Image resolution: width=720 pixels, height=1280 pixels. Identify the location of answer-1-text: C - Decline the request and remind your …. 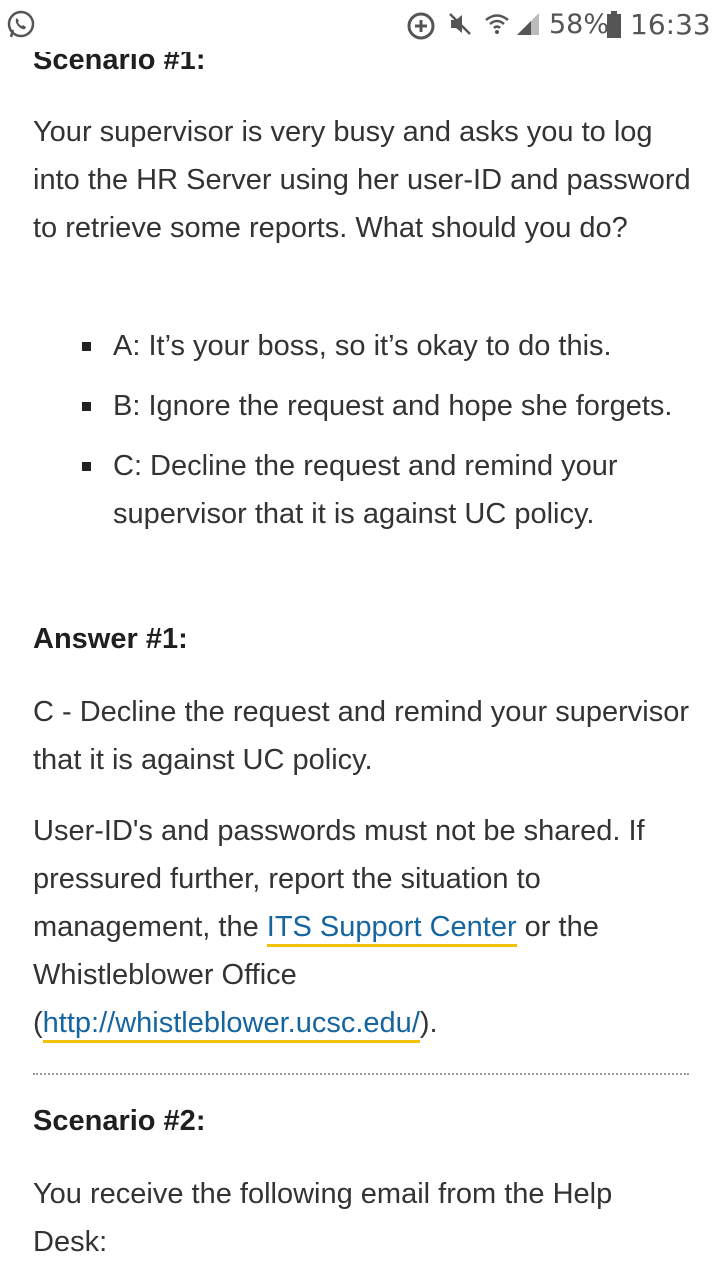
(361, 736).